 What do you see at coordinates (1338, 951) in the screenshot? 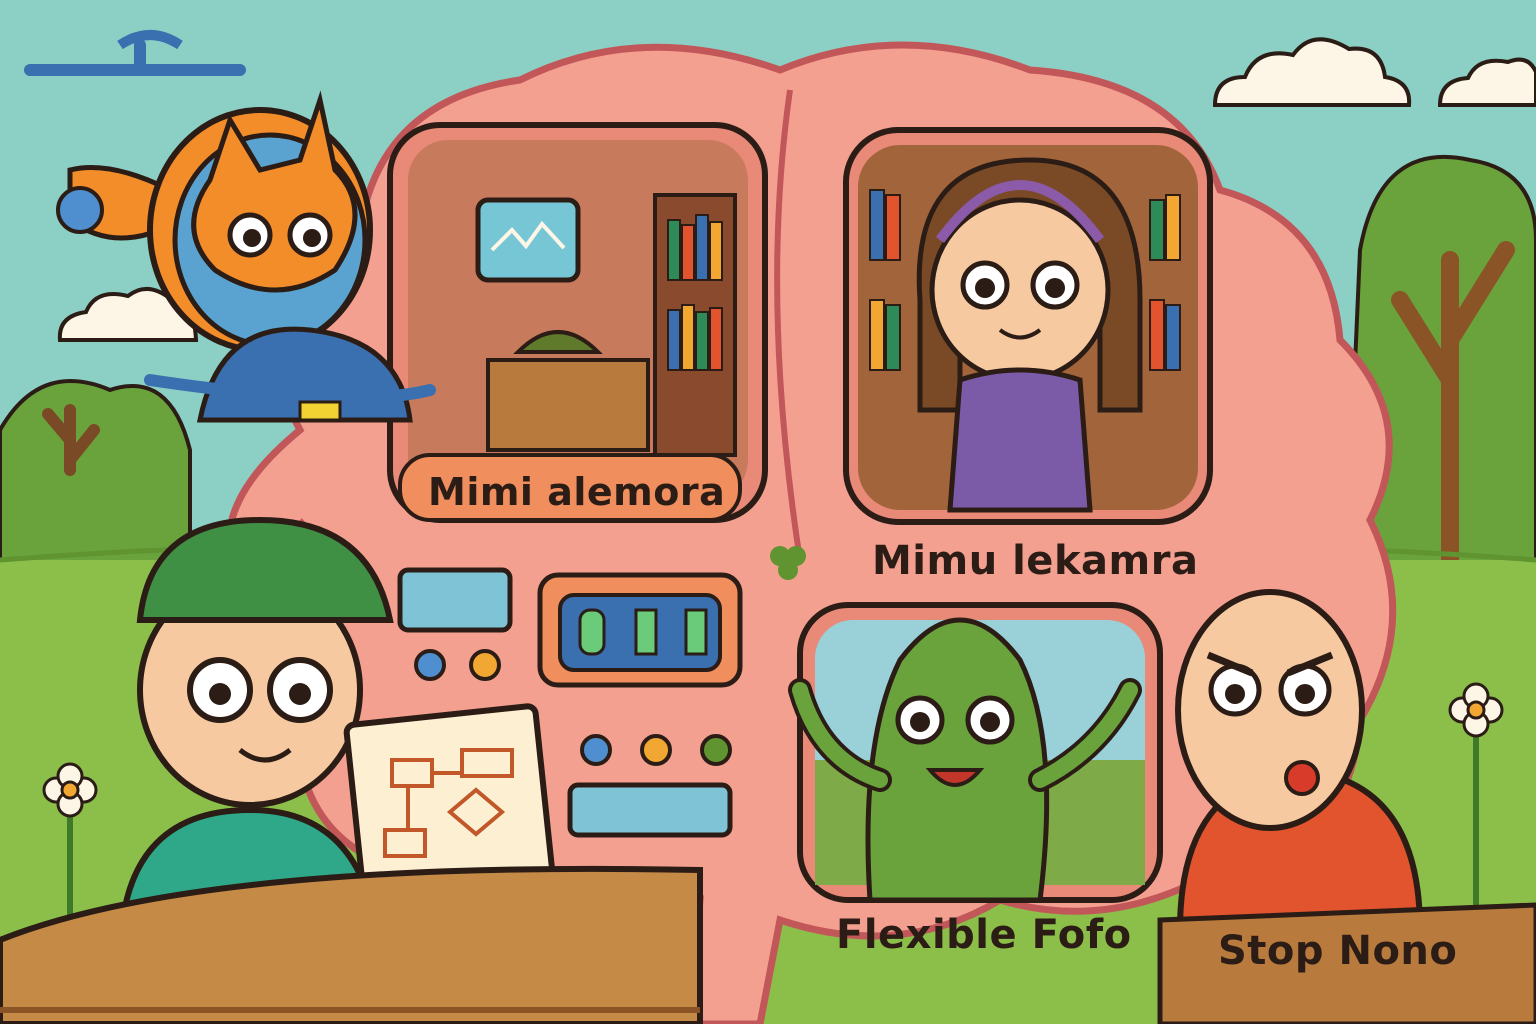
I see `label-stop-nono: Stop Nono` at bounding box center [1338, 951].